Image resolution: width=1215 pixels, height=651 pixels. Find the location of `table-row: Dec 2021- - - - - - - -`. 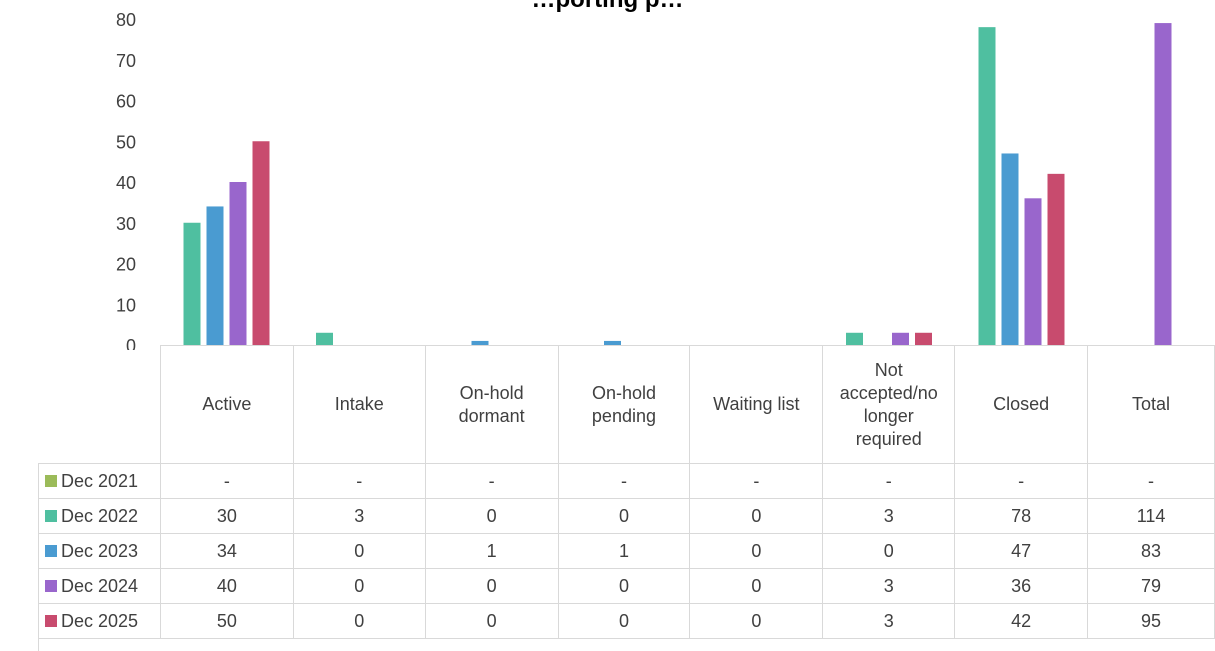

table-row: Dec 2021- - - - - - - - is located at coordinates (626, 481).